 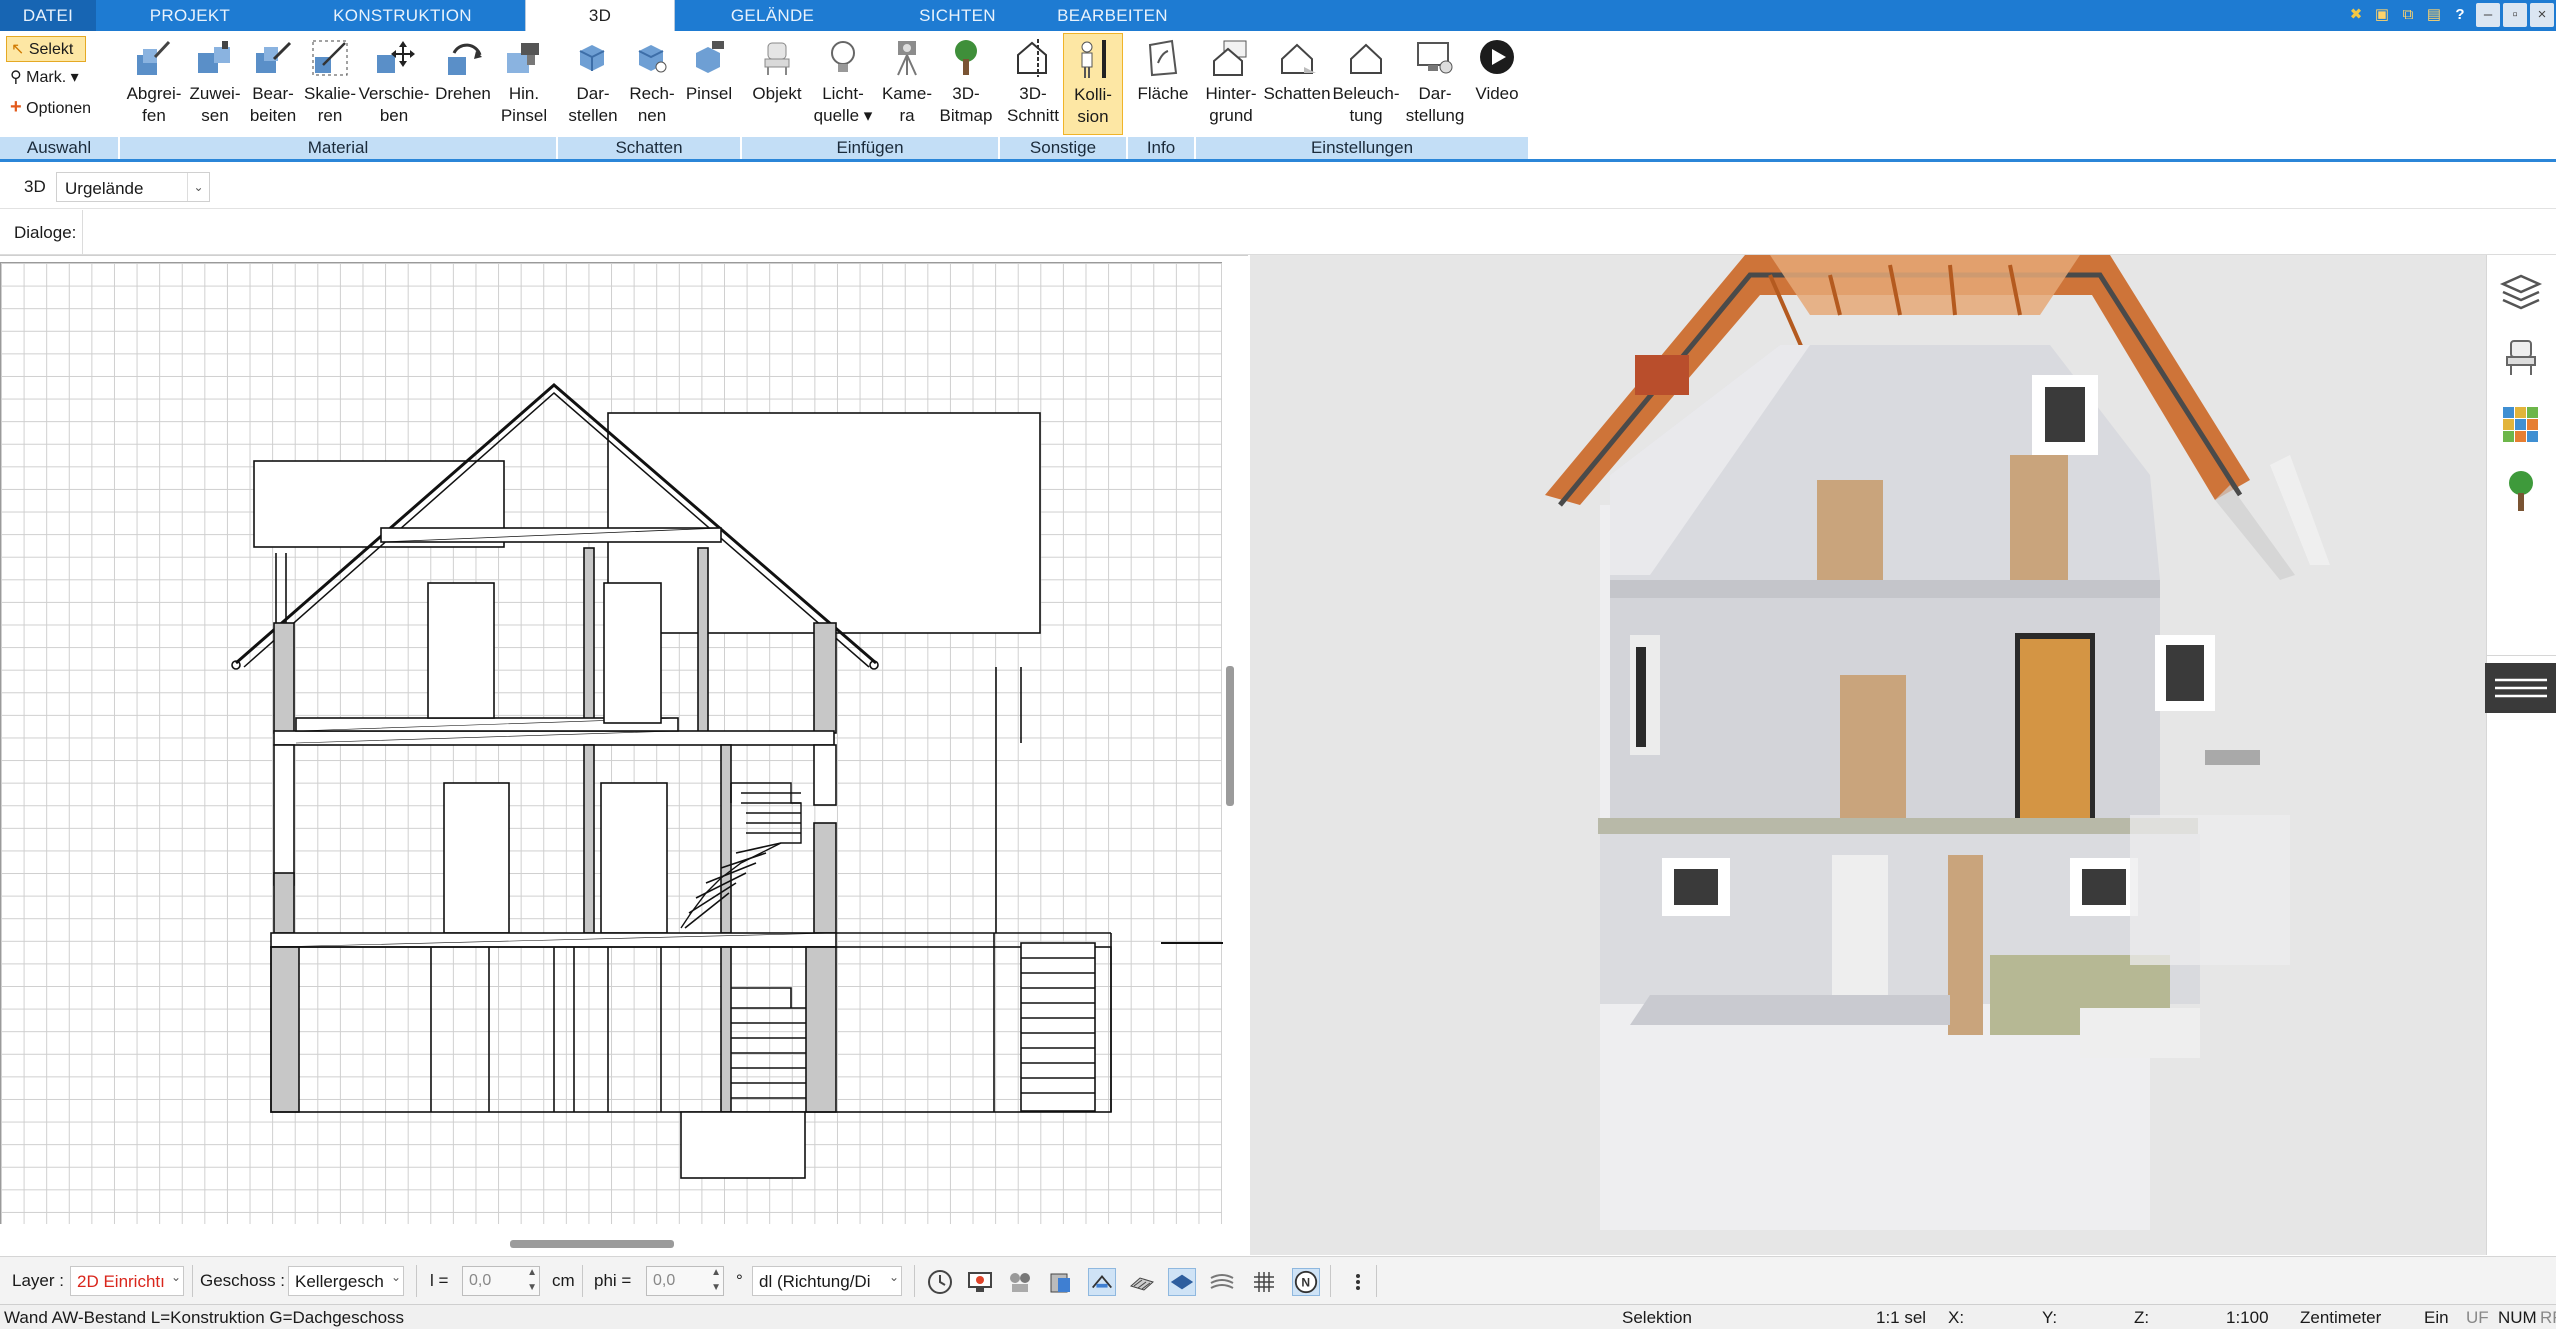 What do you see at coordinates (772, 15) in the screenshot?
I see `tab-gelaende: GELÄNDE` at bounding box center [772, 15].